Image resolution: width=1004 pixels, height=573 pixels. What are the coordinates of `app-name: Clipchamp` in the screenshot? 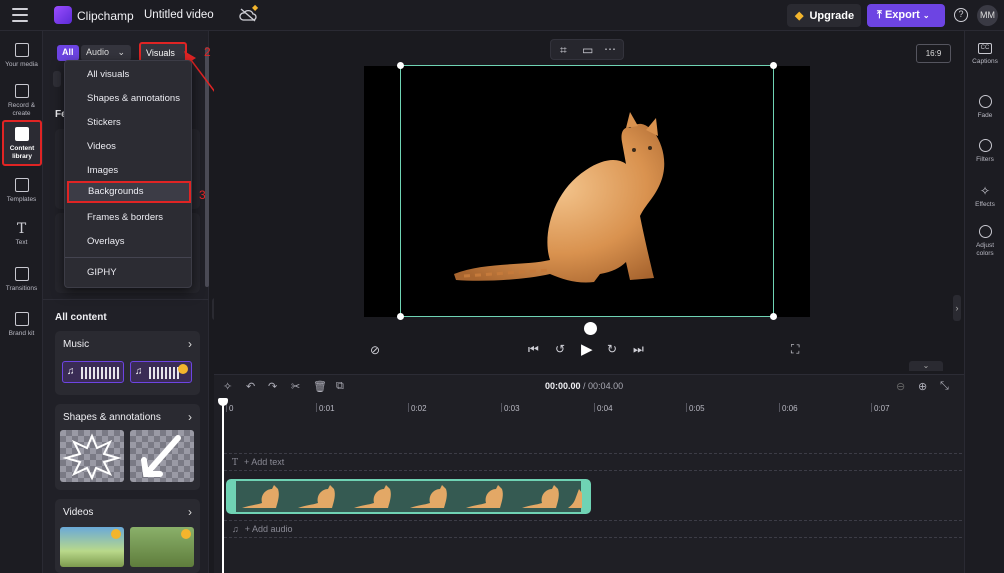 It's located at (105, 16).